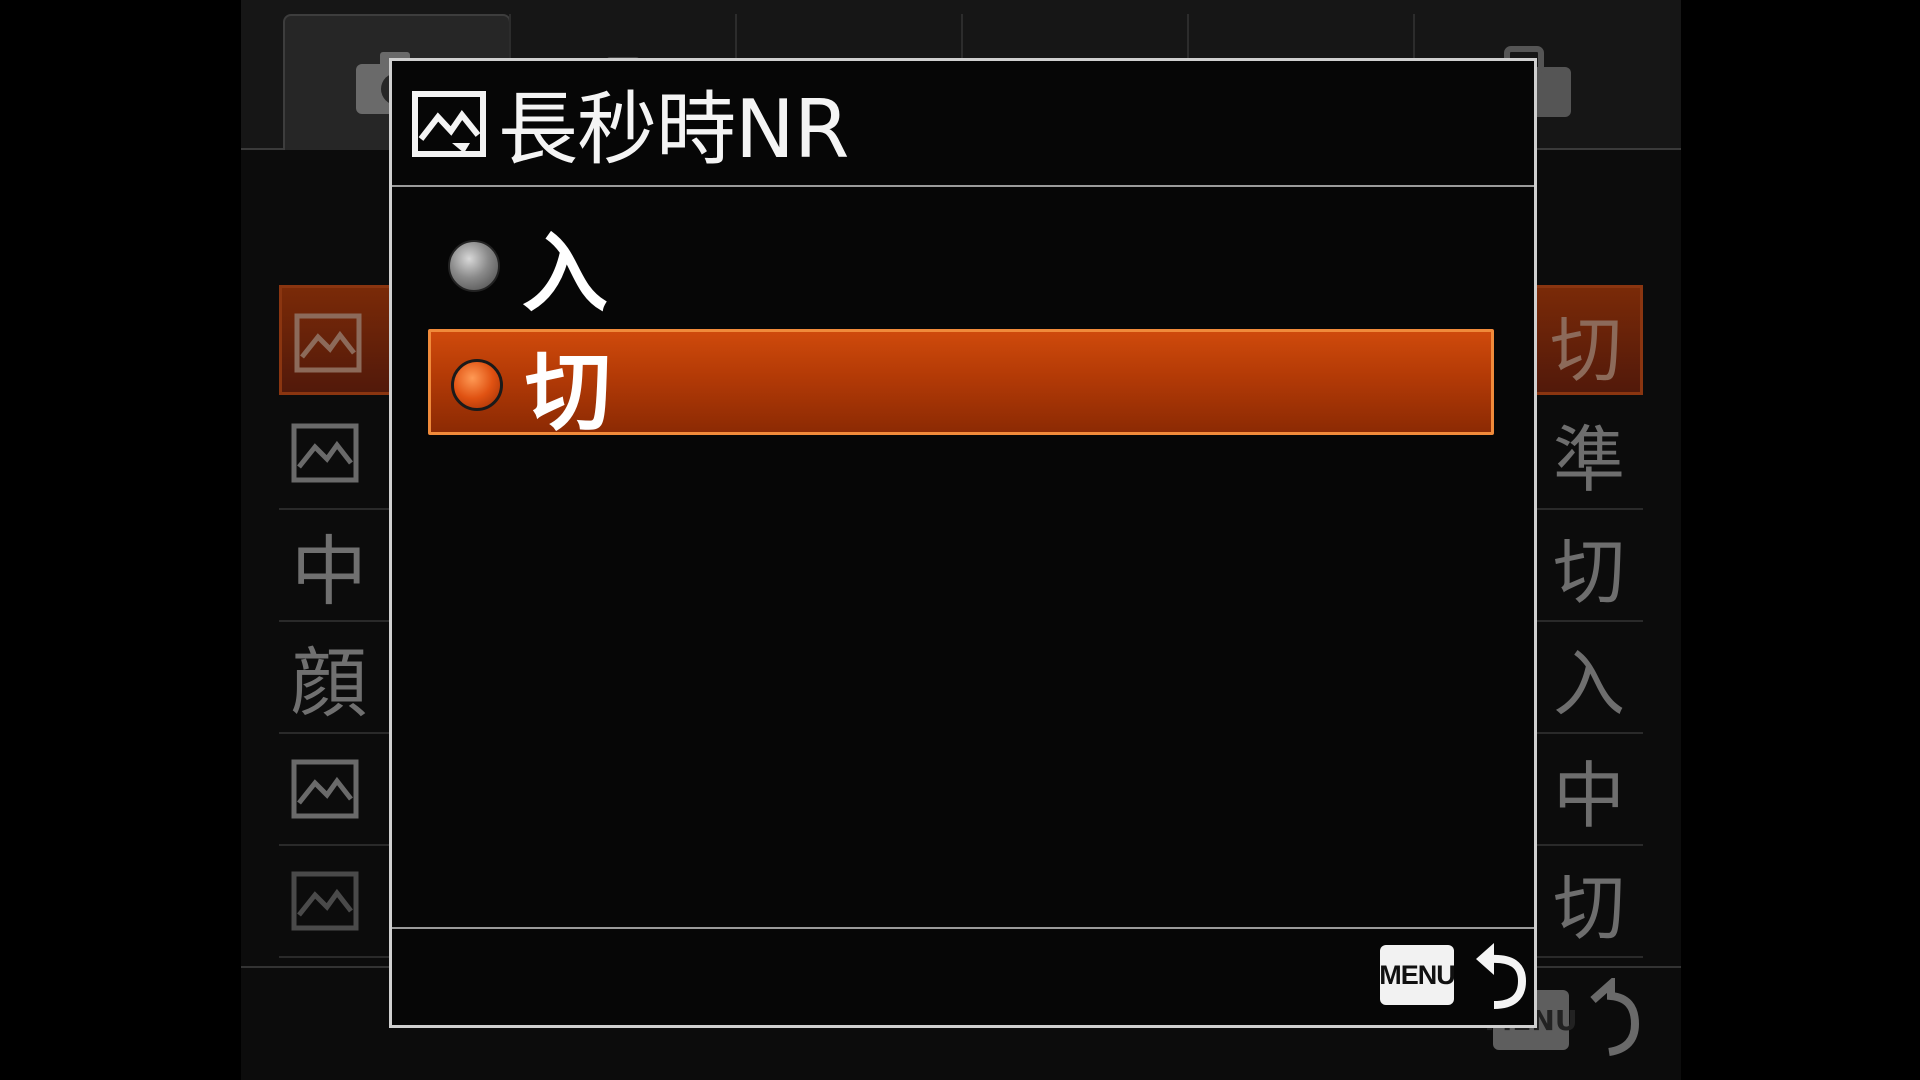 Image resolution: width=1920 pixels, height=1080 pixels. I want to click on option-label: 入, so click(565, 273).